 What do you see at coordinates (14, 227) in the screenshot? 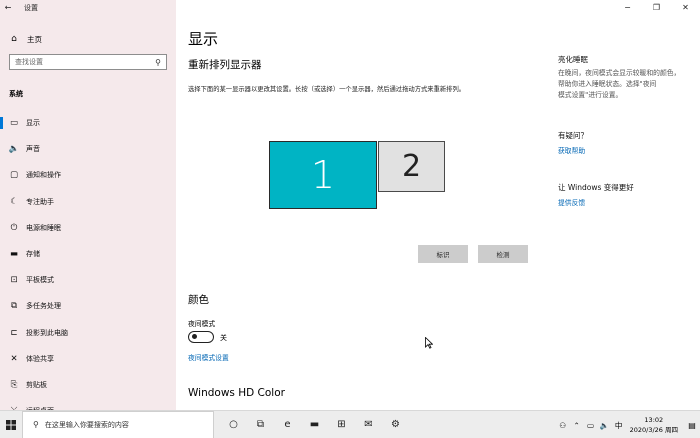
I see `power-icon: ⏻` at bounding box center [14, 227].